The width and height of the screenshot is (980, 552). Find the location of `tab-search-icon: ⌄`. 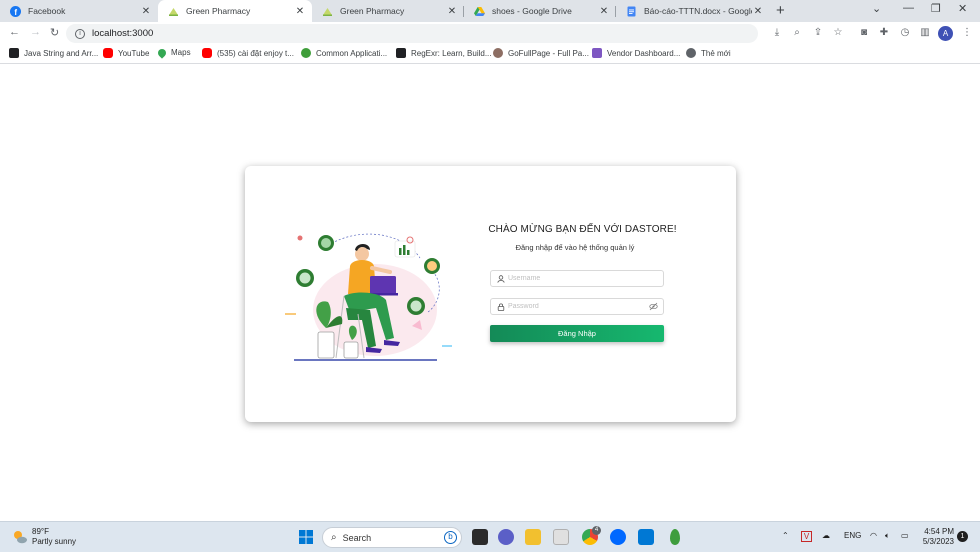

tab-search-icon: ⌄ is located at coordinates (876, 8).